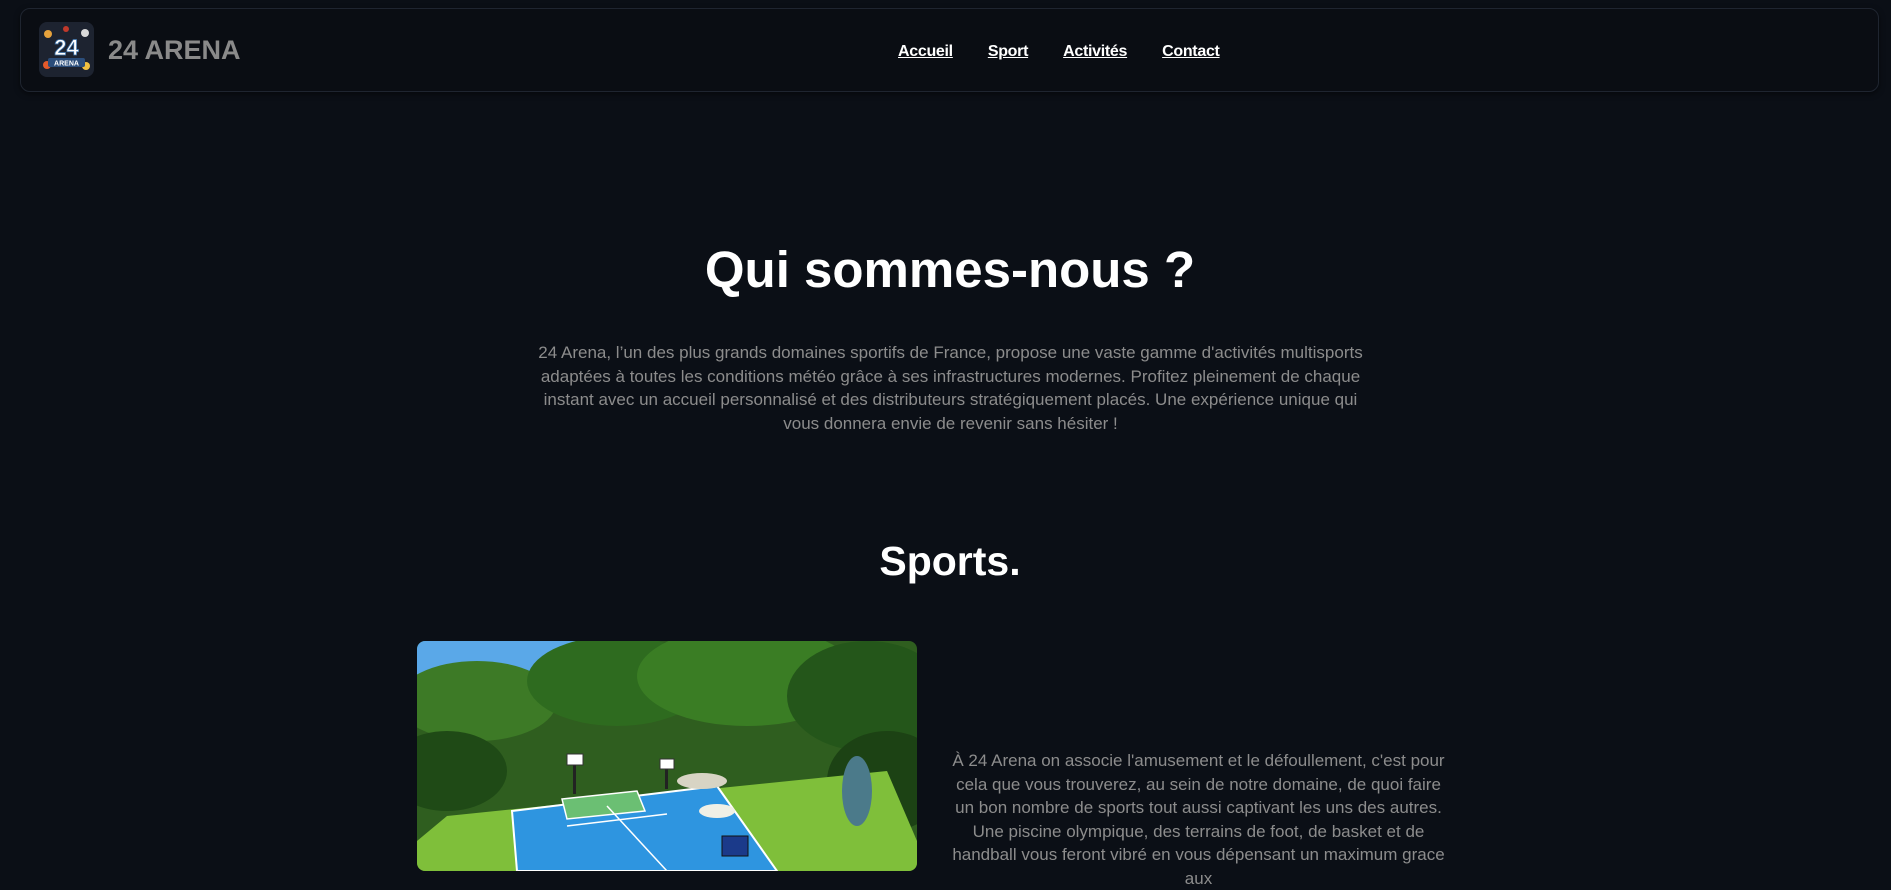 The image size is (1891, 890). What do you see at coordinates (950, 269) in the screenshot?
I see `about-title: Qui sommes-nous ?` at bounding box center [950, 269].